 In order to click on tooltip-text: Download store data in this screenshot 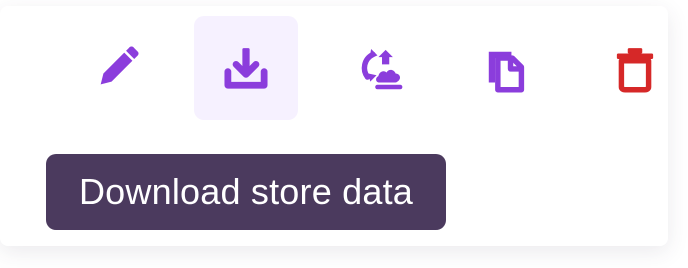, I will do `click(245, 191)`.